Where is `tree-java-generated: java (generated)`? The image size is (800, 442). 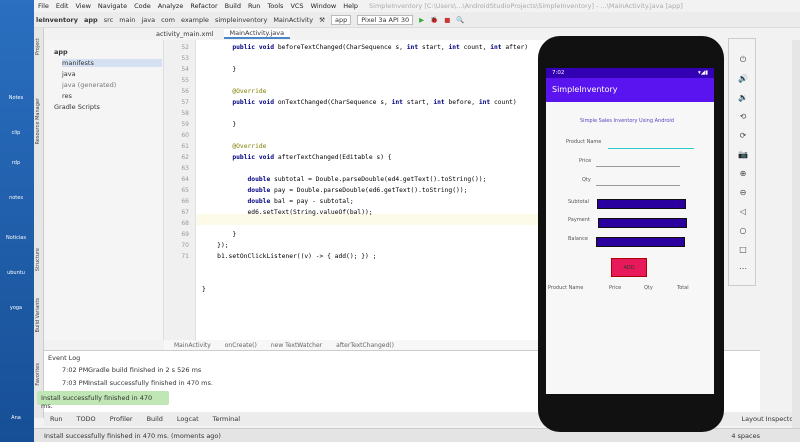
tree-java-generated: java (generated) is located at coordinates (89, 85).